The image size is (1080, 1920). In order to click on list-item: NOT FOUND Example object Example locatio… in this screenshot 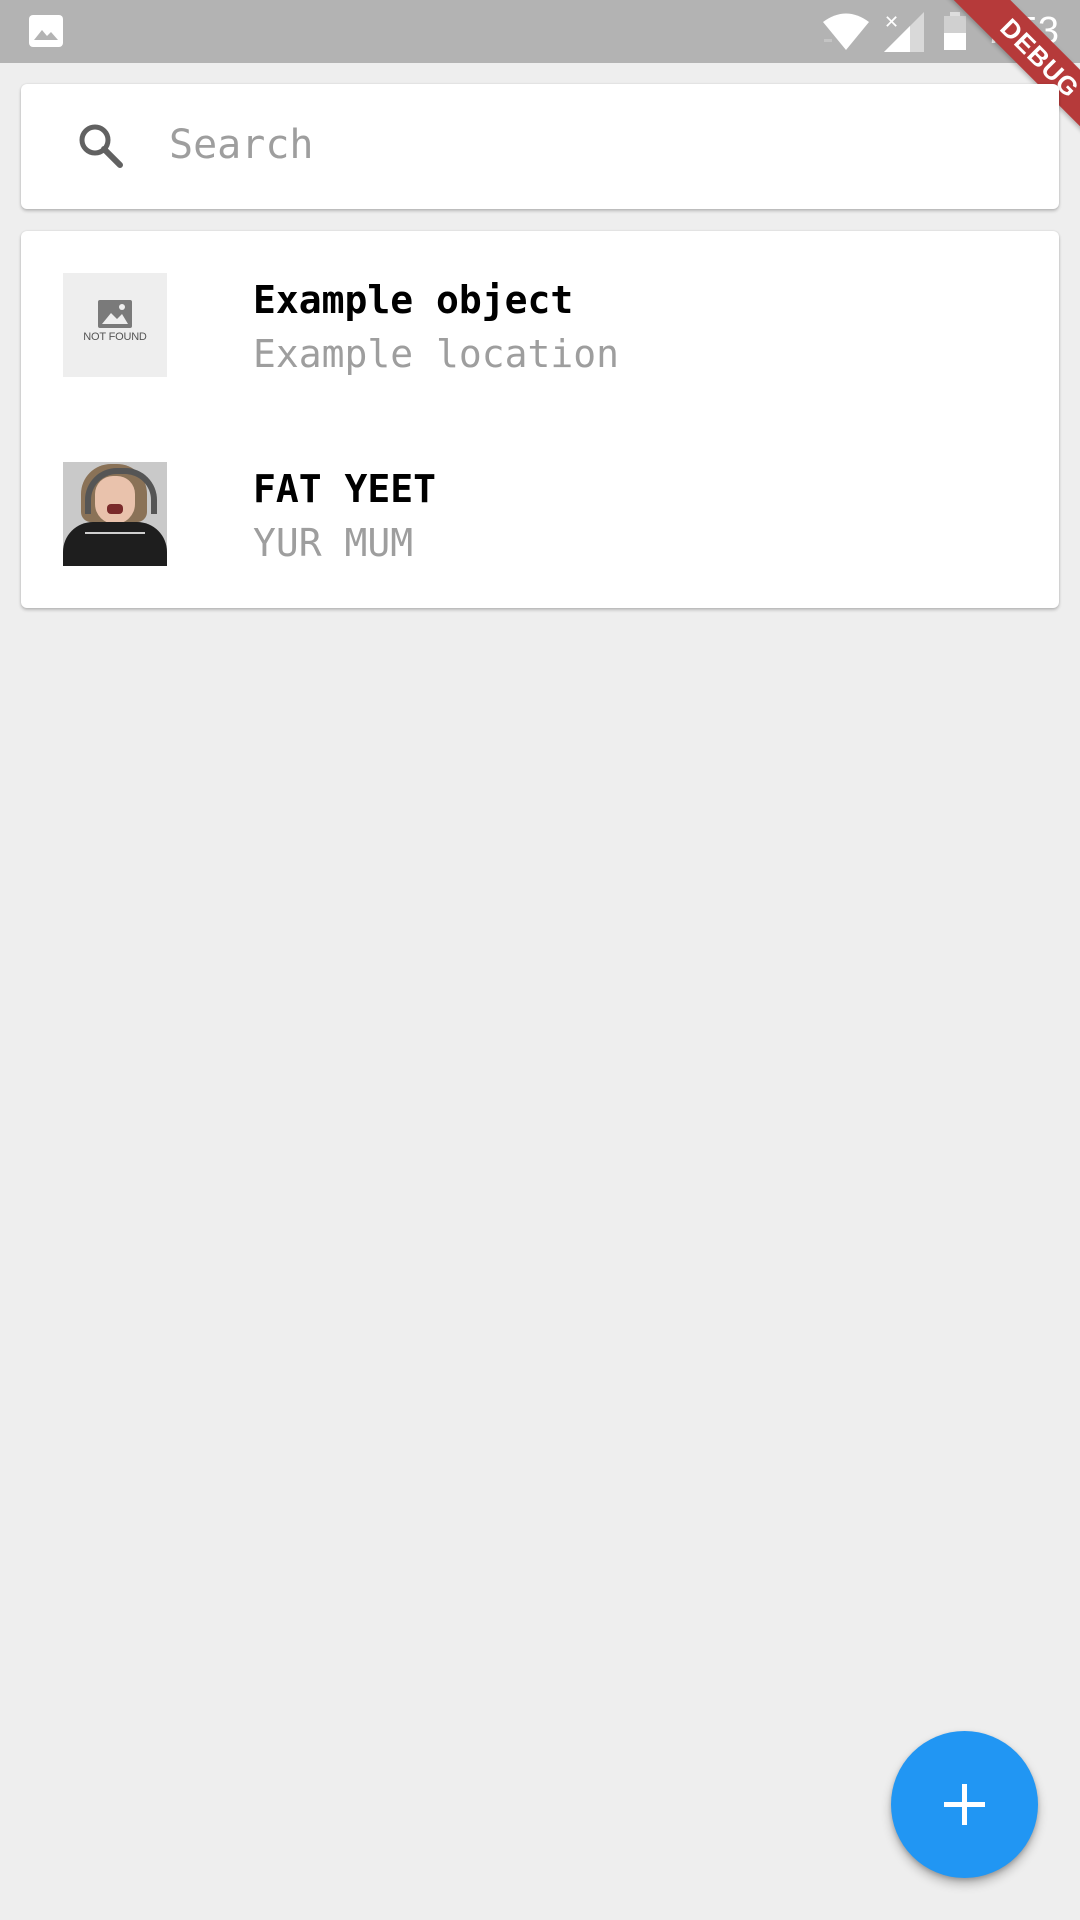, I will do `click(540, 325)`.